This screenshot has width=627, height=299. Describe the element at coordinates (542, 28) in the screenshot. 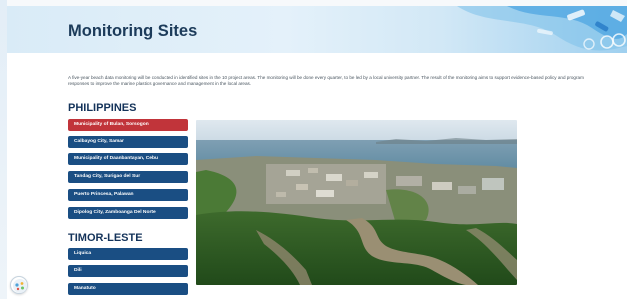

I see `banner-decoration` at that location.